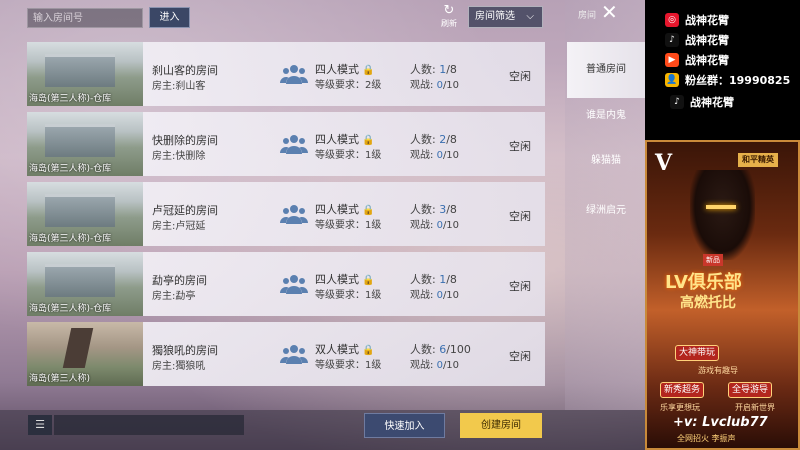  What do you see at coordinates (440, 349) in the screenshot?
I see `player-count: 人数: 6/100` at bounding box center [440, 349].